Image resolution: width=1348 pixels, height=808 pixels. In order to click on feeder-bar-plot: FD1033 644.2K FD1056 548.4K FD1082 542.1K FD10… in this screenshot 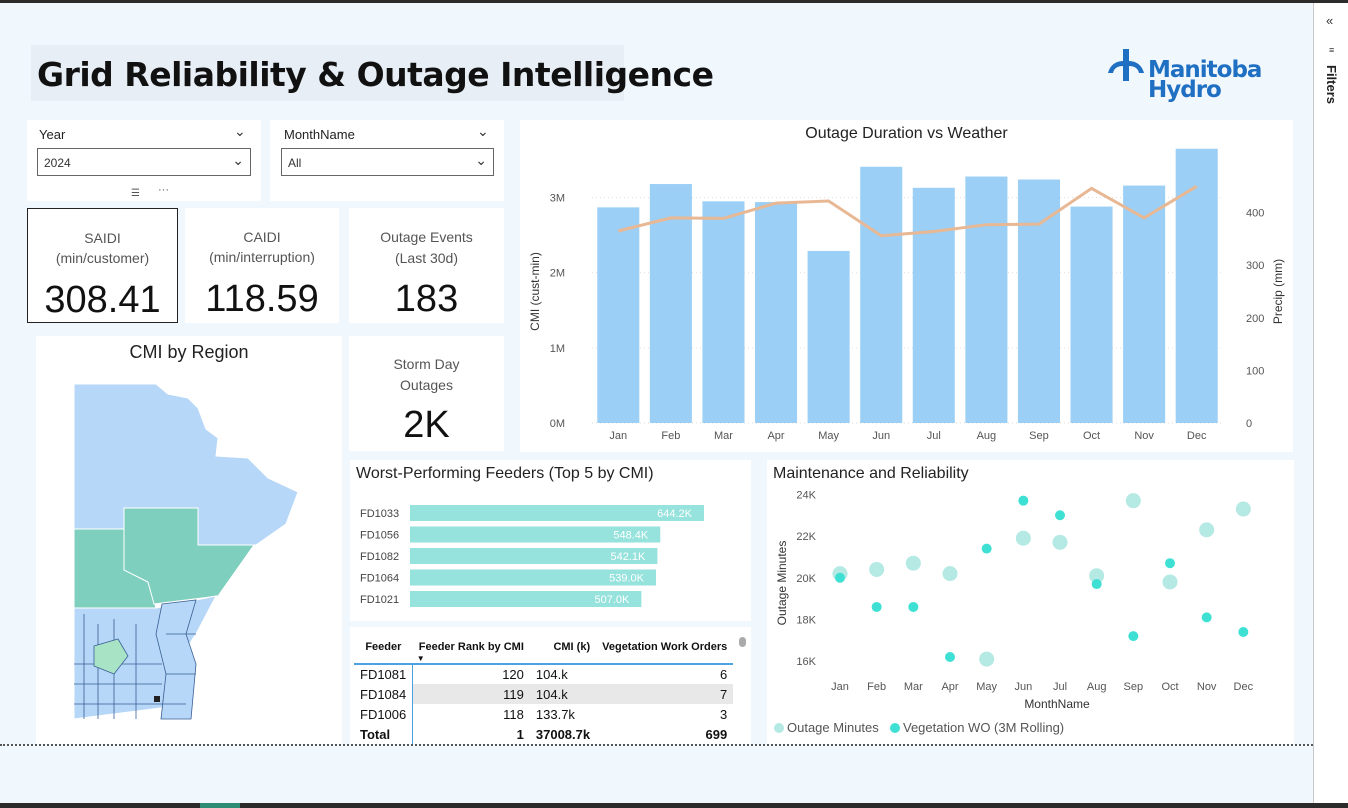, I will do `click(550, 540)`.